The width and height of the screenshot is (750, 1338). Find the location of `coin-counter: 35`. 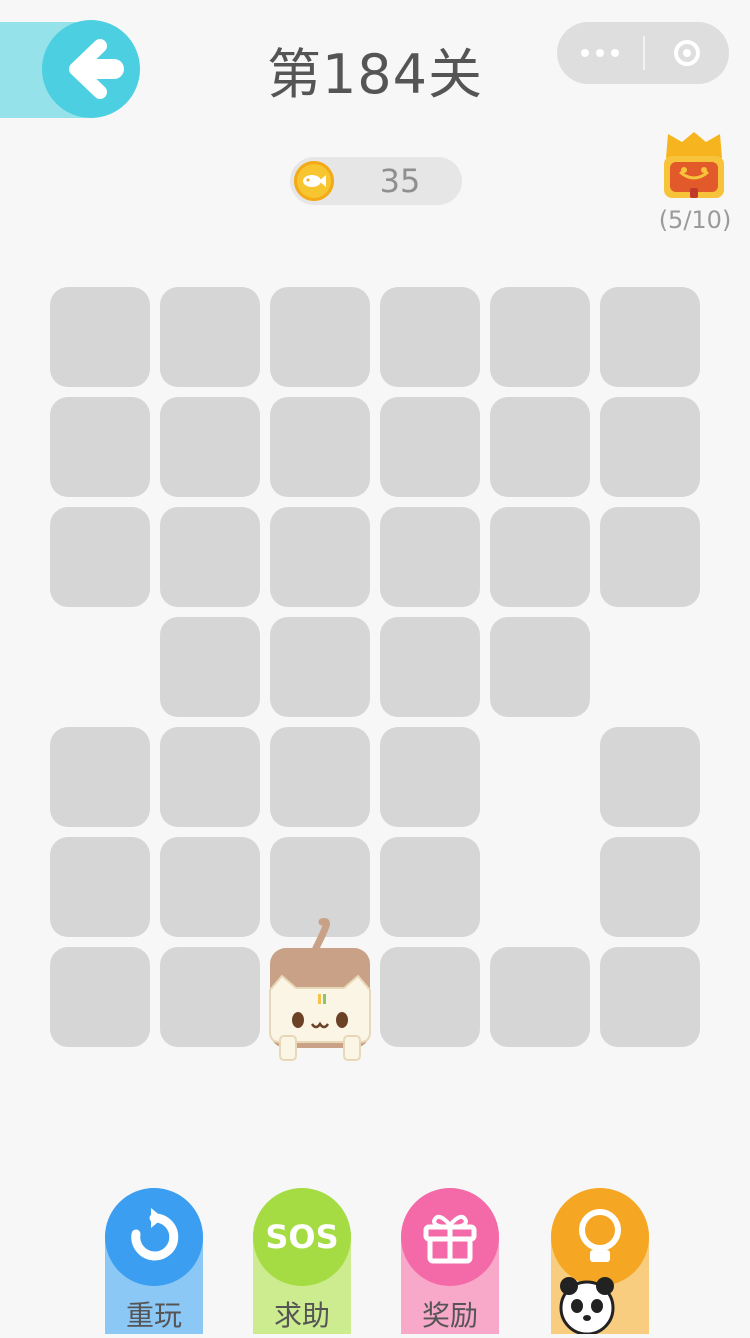

coin-counter: 35 is located at coordinates (376, 181).